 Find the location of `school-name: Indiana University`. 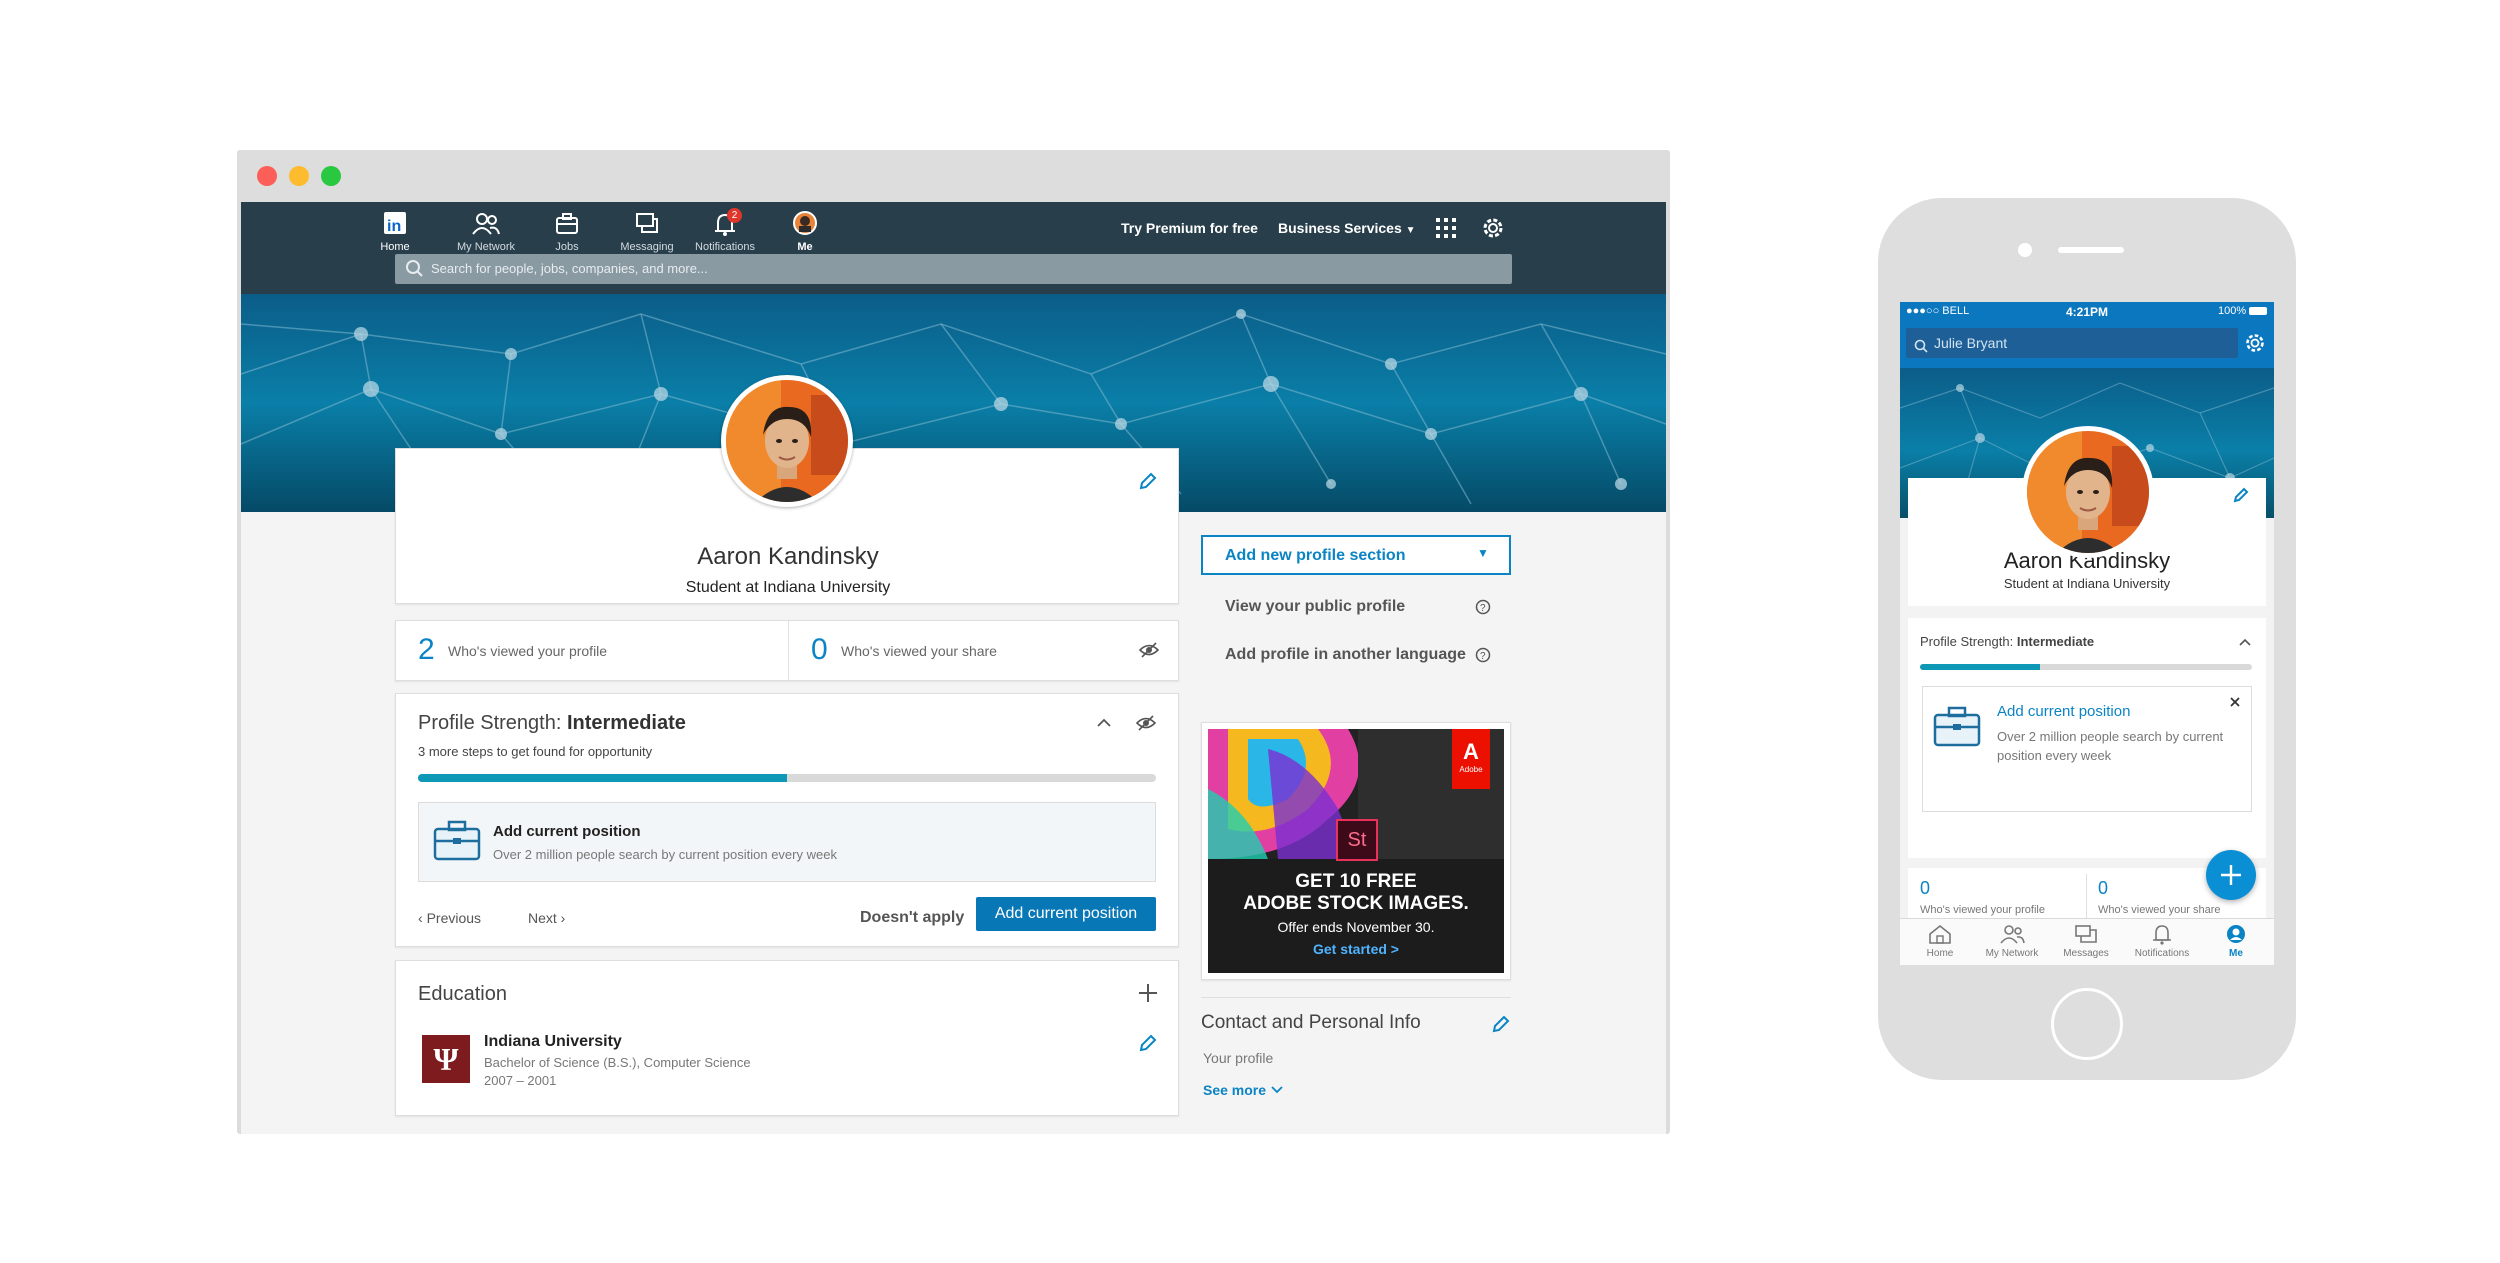

school-name: Indiana University is located at coordinates (553, 1042).